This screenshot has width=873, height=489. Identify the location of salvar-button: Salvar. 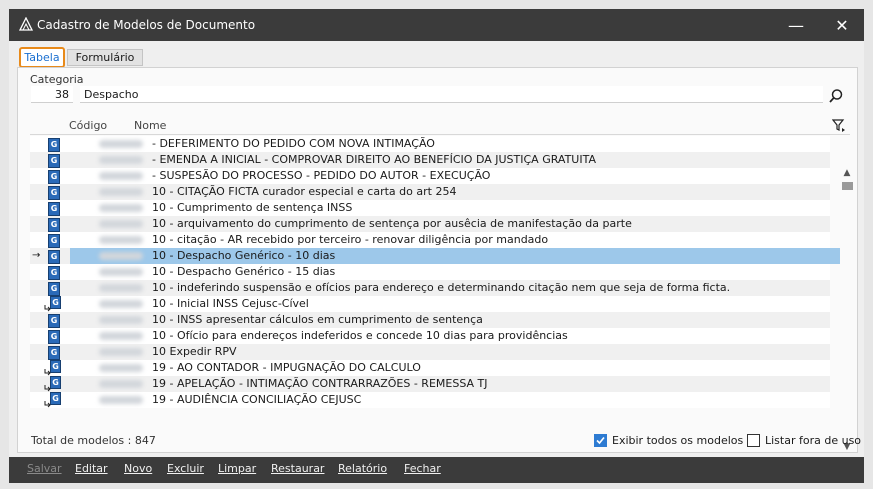
(44, 468).